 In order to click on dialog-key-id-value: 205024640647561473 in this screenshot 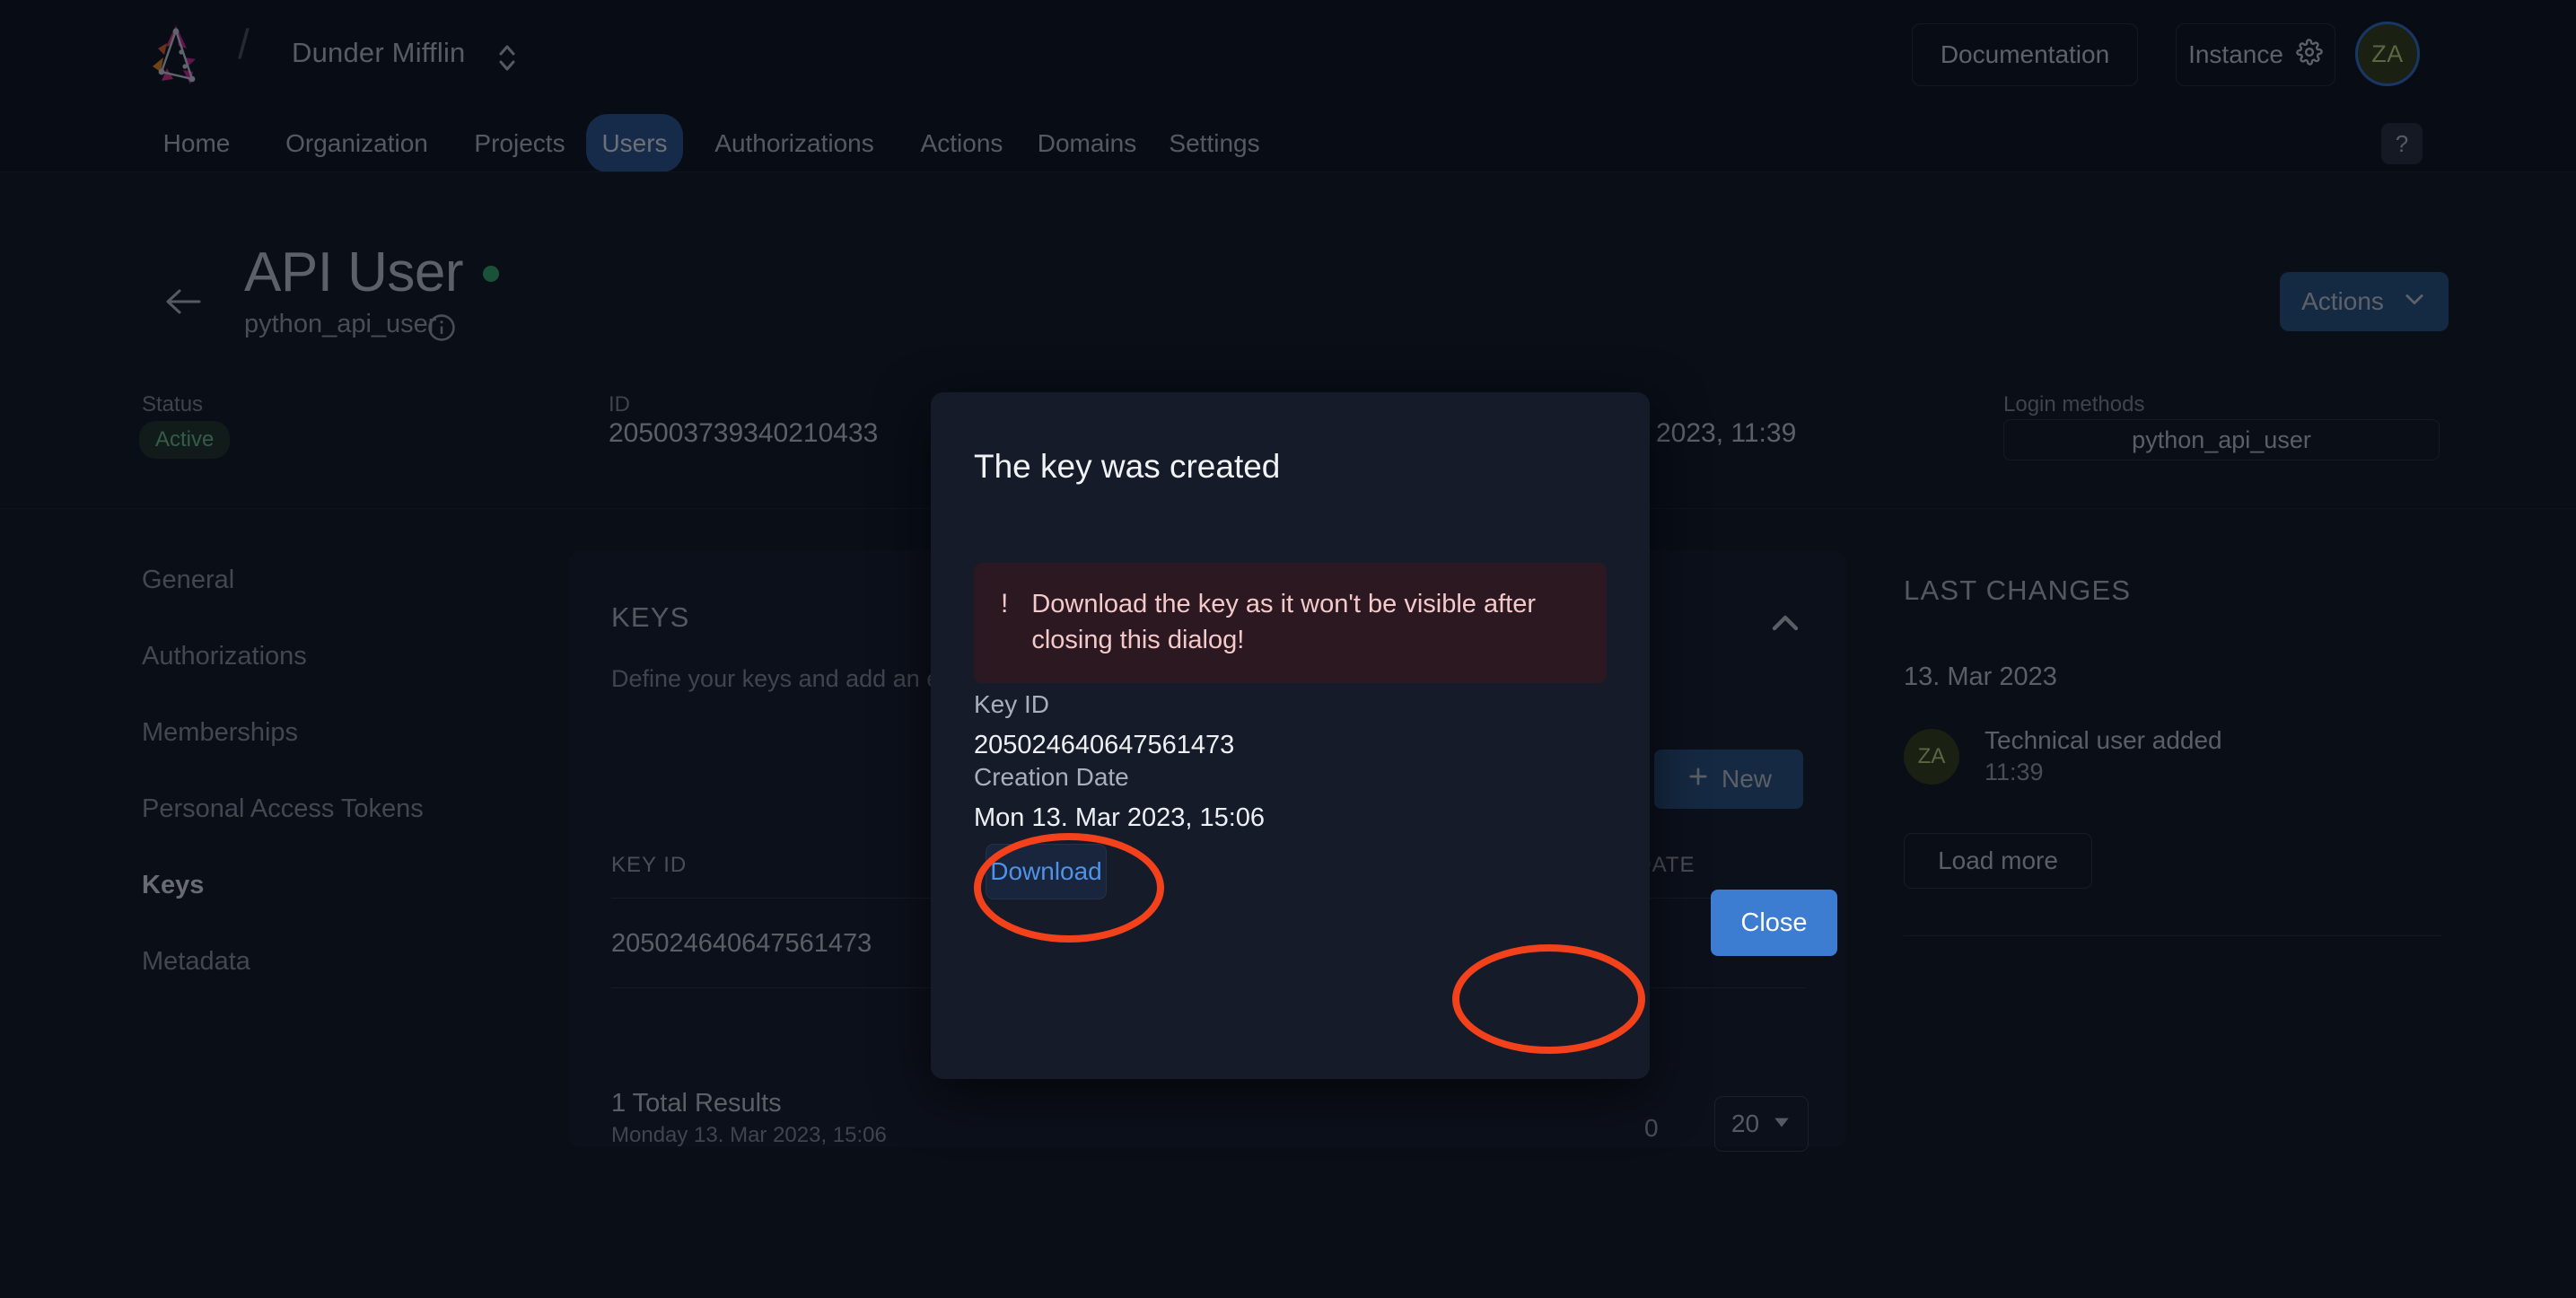, I will do `click(1104, 745)`.